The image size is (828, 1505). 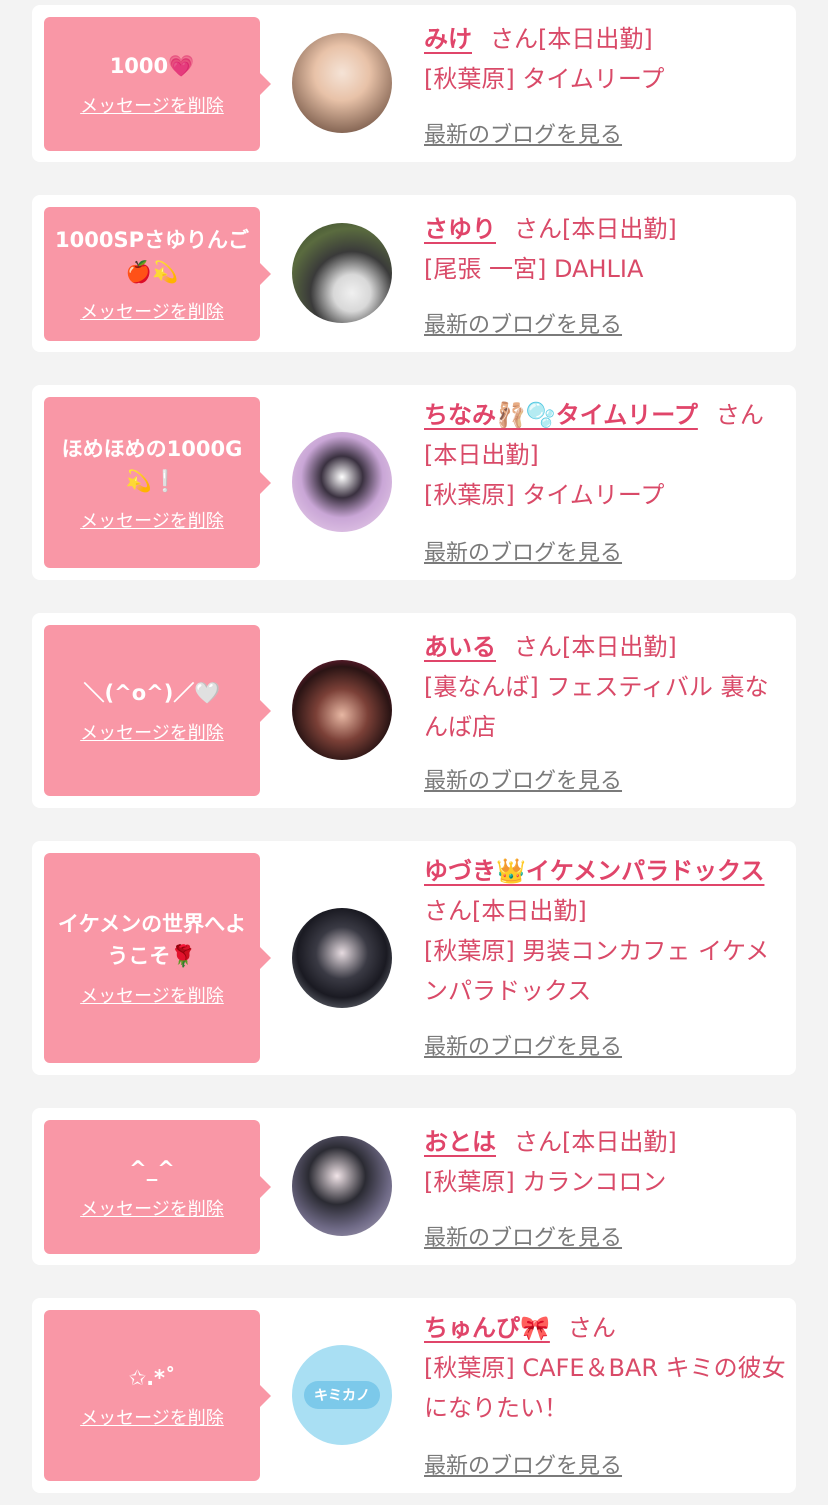 I want to click on cast-info: ちなみ🩰🫧タイムリープ さん [本日出勤] [秋葉原] タイムリープ, so click(x=605, y=455).